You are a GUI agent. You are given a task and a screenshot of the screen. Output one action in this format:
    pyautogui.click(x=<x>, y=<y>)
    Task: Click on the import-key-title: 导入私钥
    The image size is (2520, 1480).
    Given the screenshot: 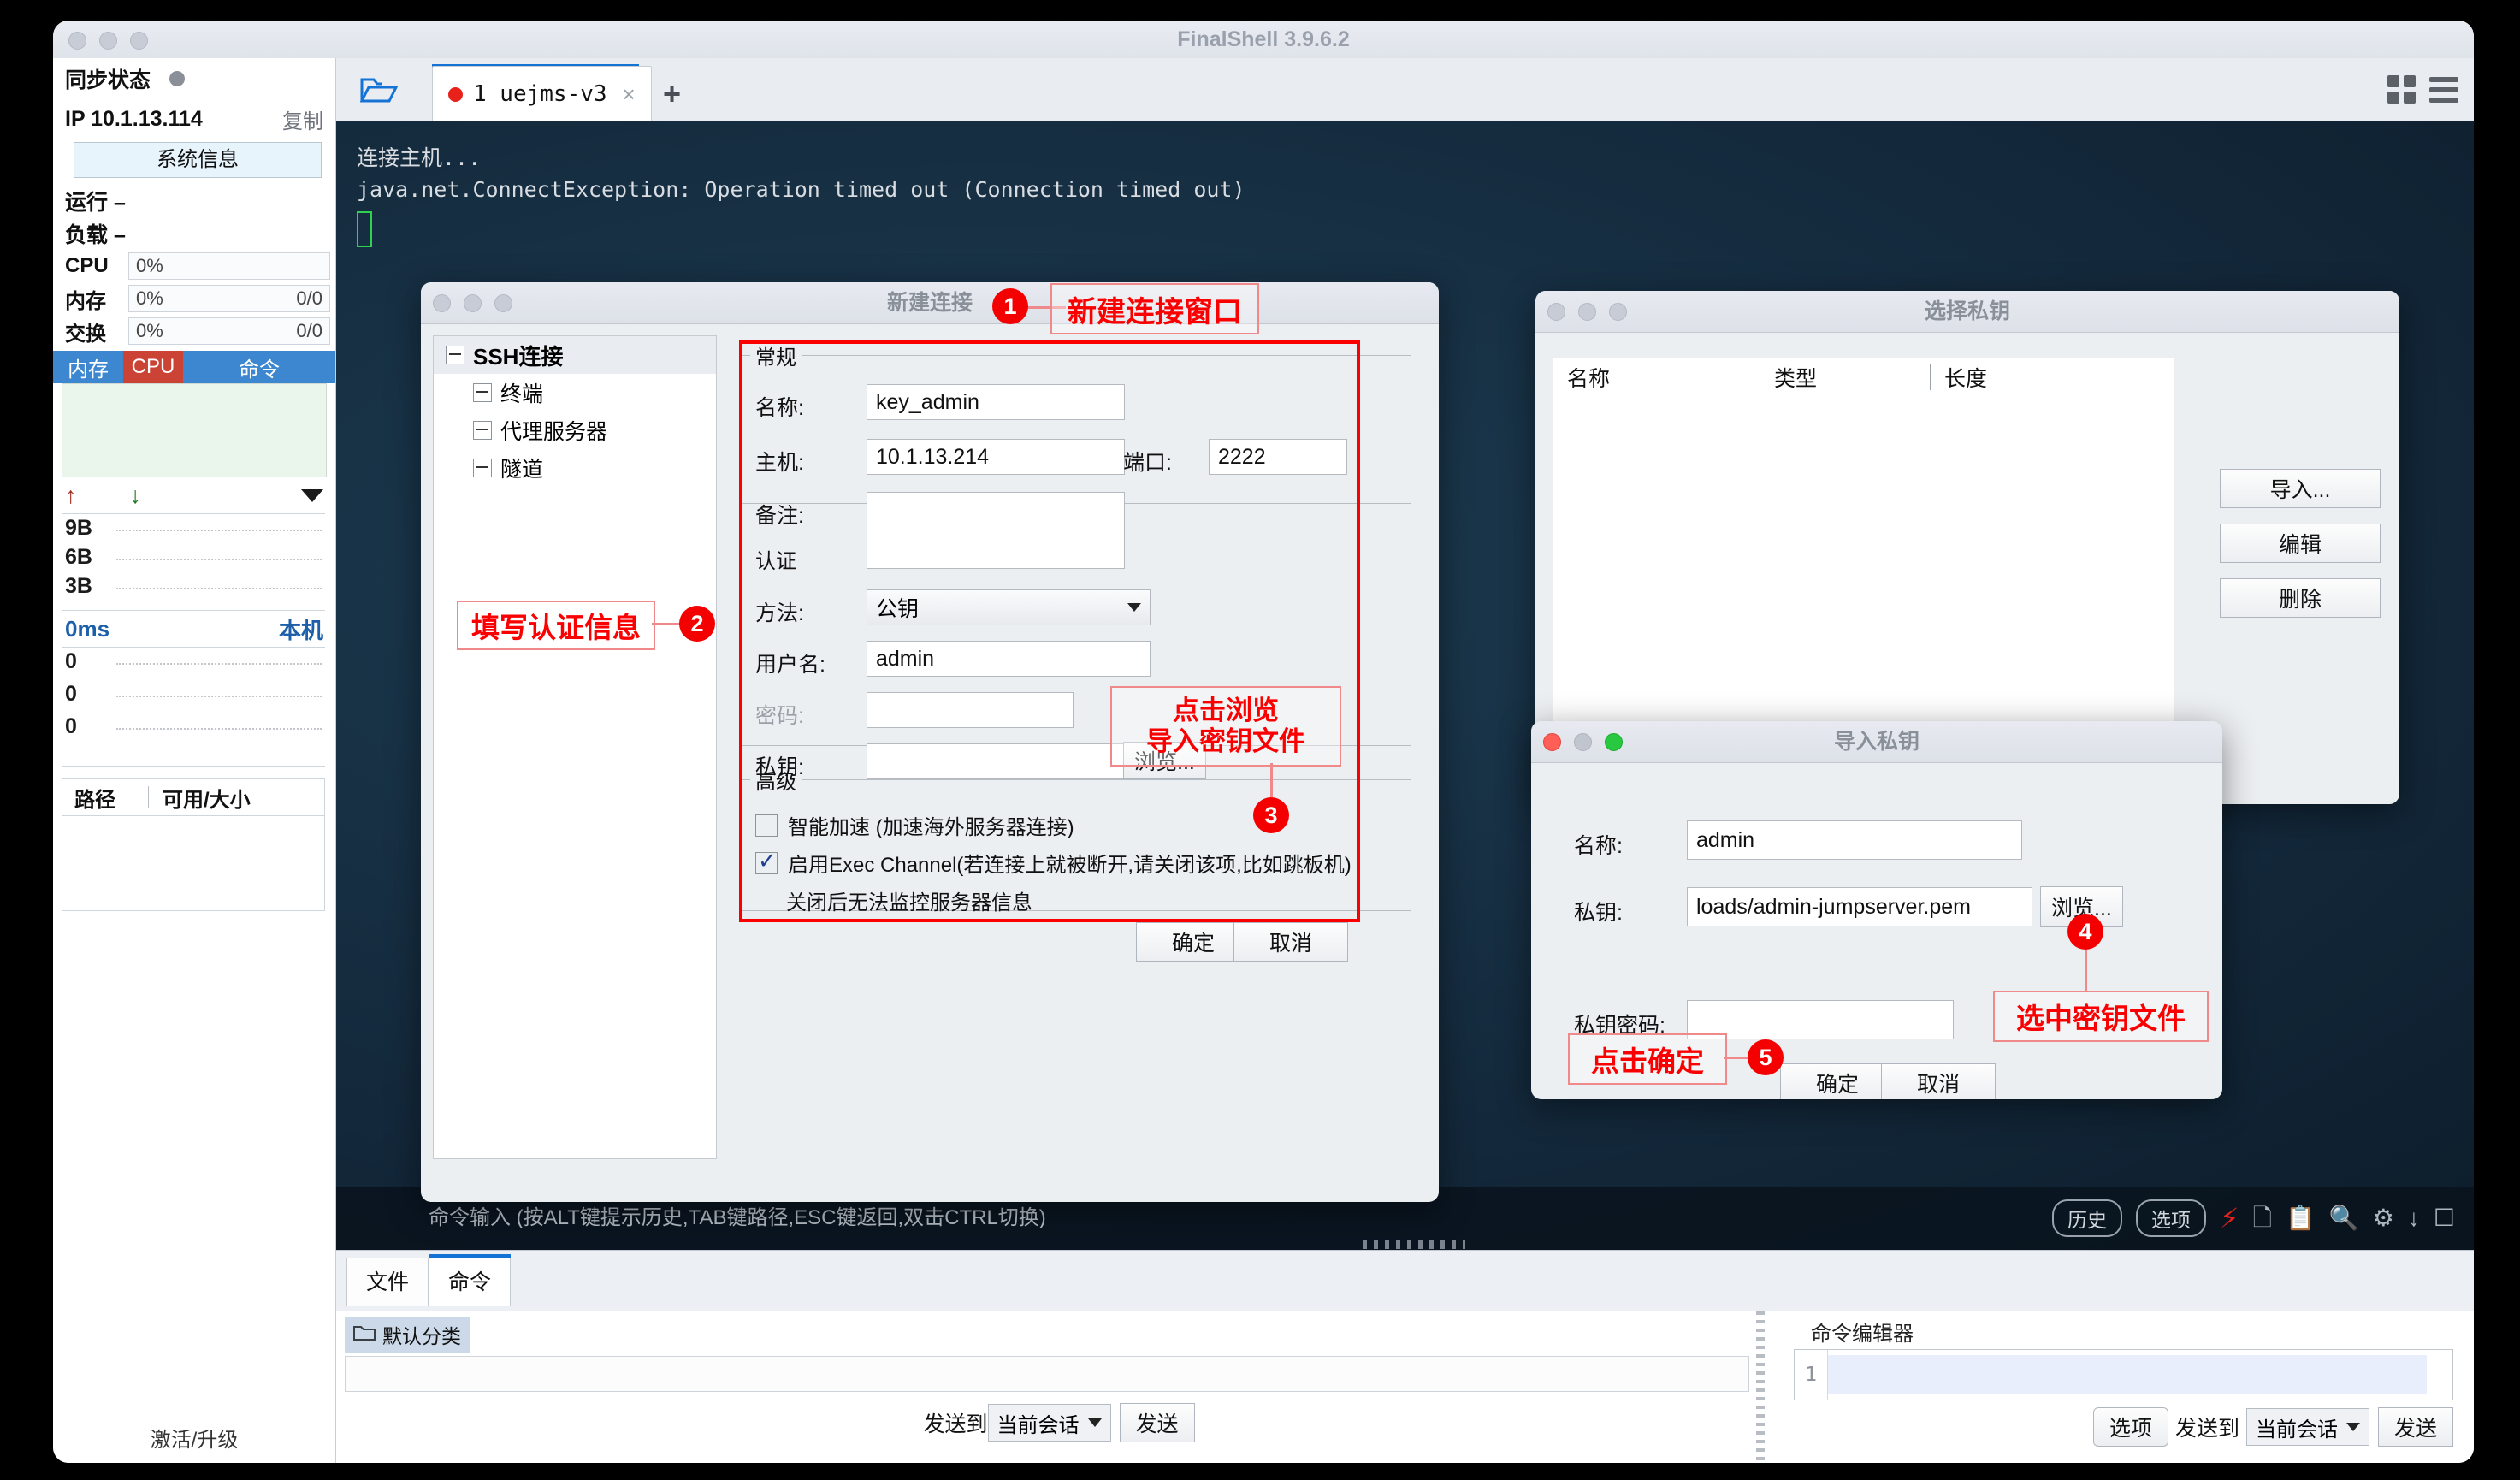 What is the action you would take?
    pyautogui.click(x=1876, y=742)
    